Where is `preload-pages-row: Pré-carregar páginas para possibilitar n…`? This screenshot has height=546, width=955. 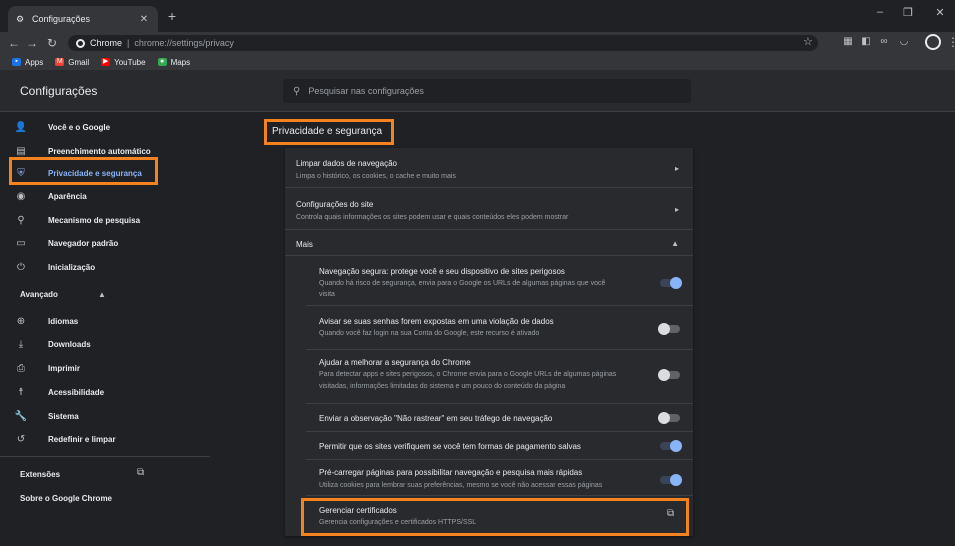 preload-pages-row: Pré-carregar páginas para possibilitar n… is located at coordinates (499, 478).